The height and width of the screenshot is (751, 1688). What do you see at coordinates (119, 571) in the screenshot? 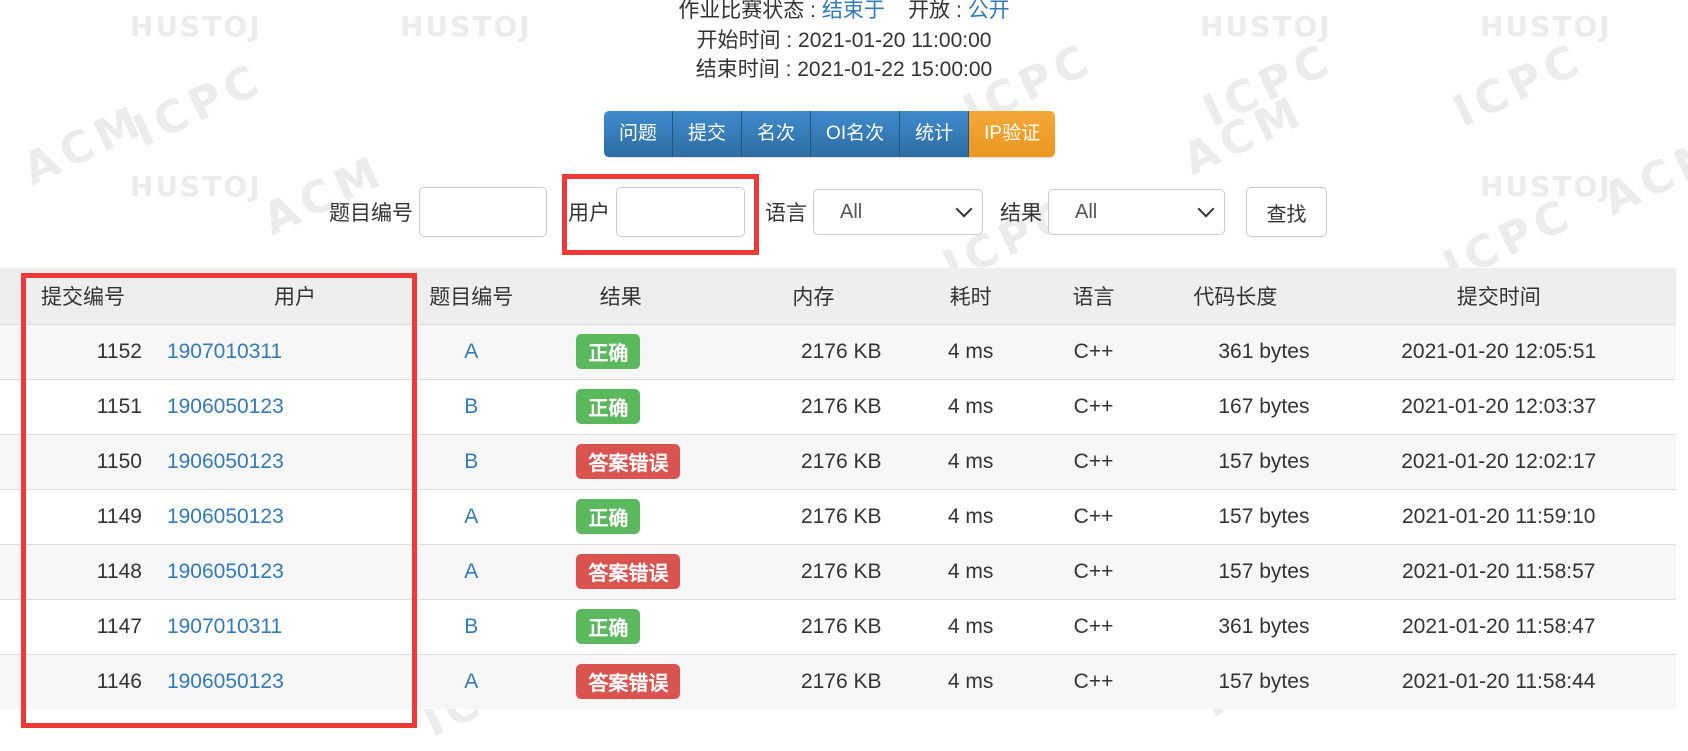
I see `submission-id: 1148` at bounding box center [119, 571].